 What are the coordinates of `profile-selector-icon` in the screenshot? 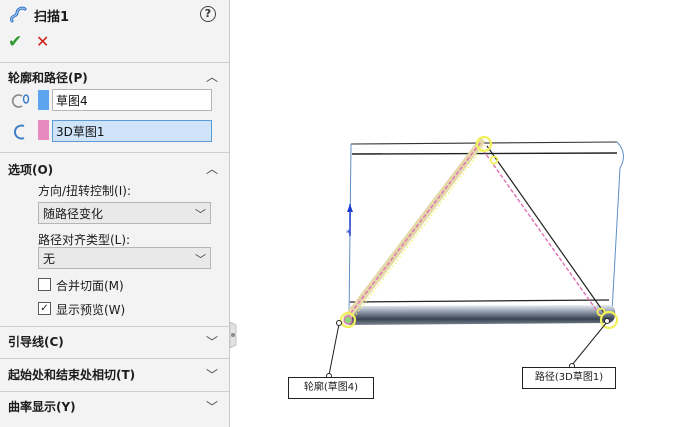 It's located at (20, 101).